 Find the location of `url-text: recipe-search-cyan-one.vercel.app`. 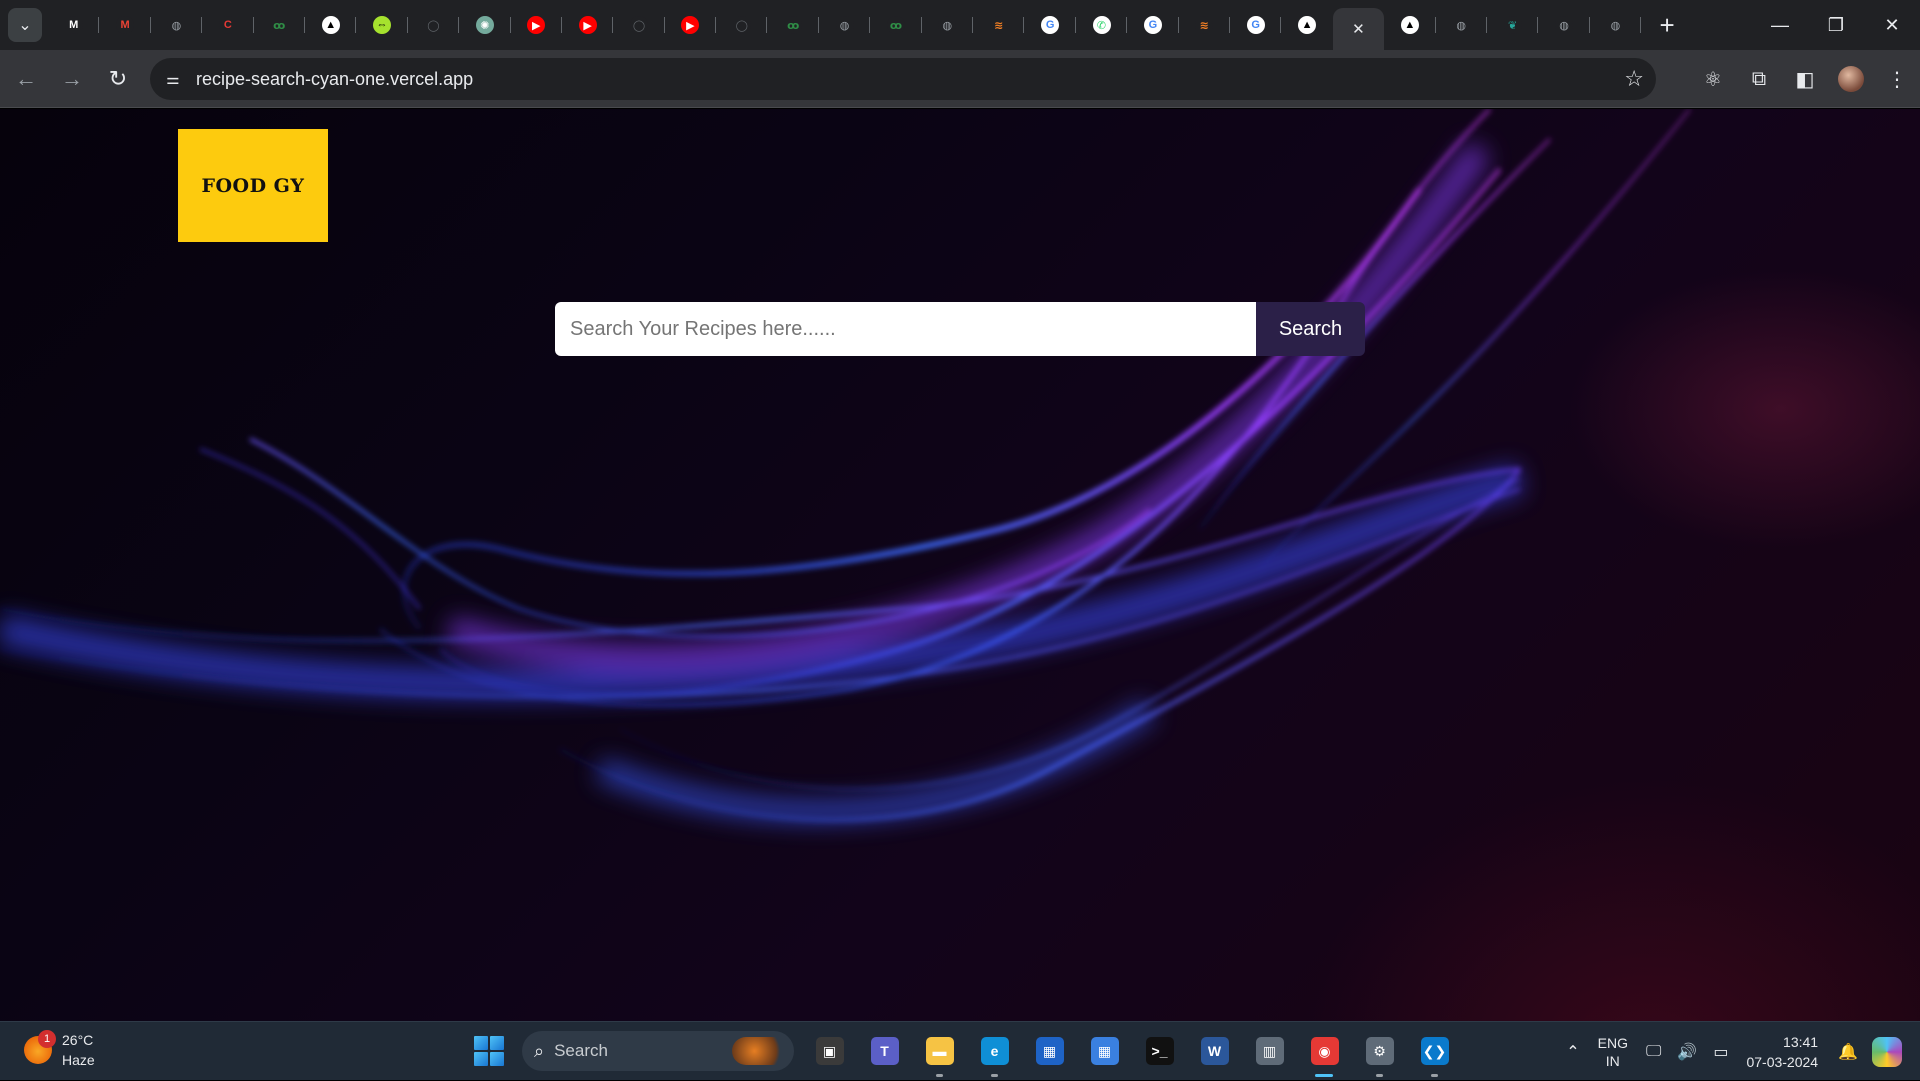

url-text: recipe-search-cyan-one.vercel.app is located at coordinates (334, 79).